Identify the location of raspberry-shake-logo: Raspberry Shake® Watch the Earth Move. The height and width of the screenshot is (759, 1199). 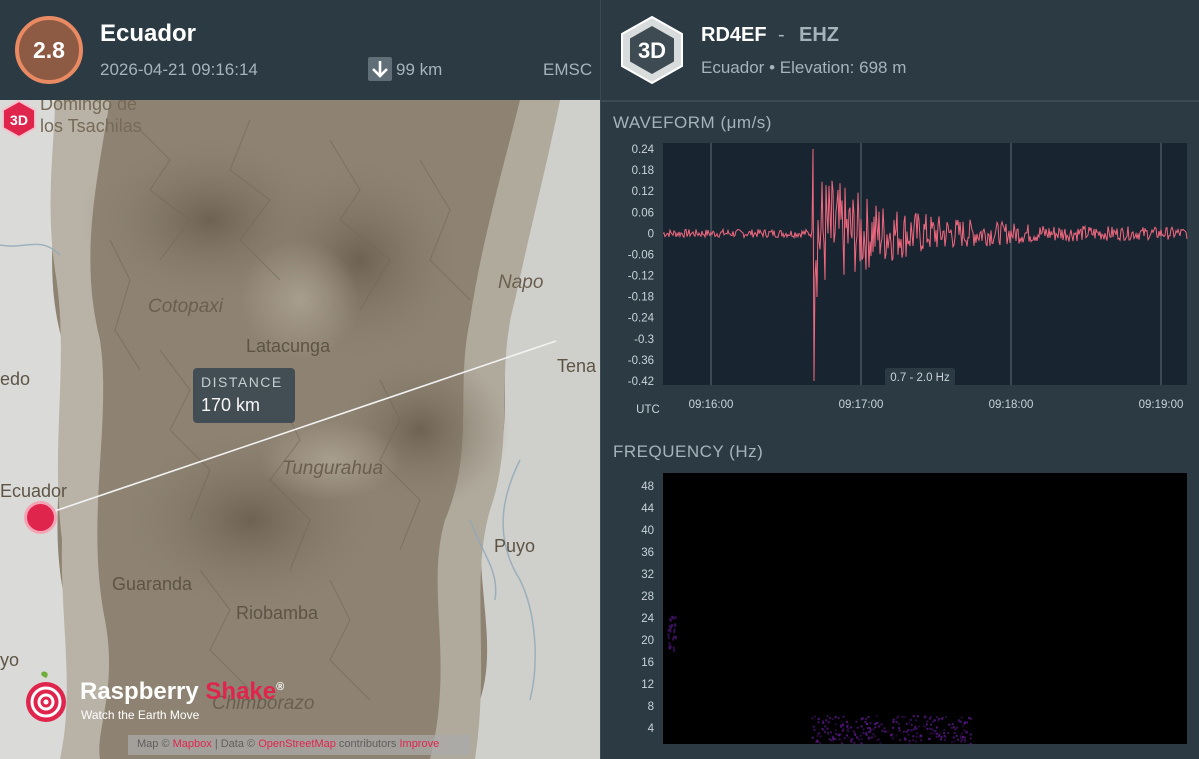
(174, 697).